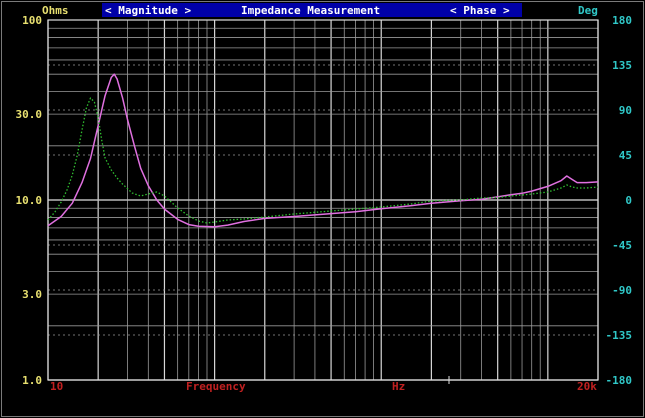 The height and width of the screenshot is (418, 645). What do you see at coordinates (29, 114) in the screenshot?
I see `left-tick-label: 30.0` at bounding box center [29, 114].